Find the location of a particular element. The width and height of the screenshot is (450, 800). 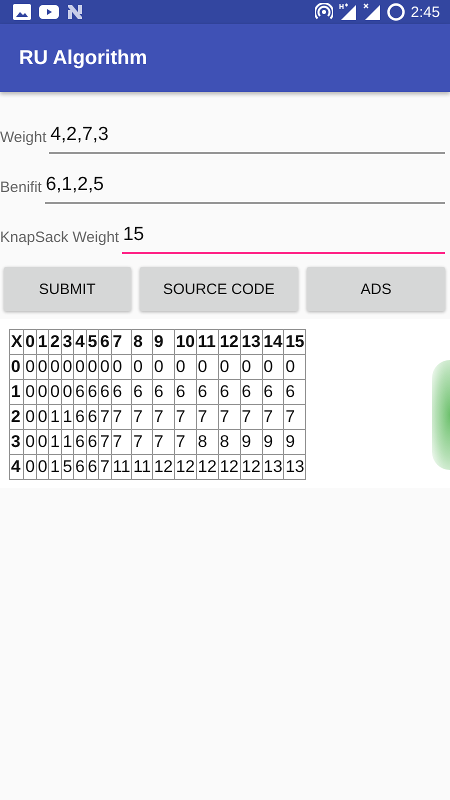

field-label: KnapSack Weight is located at coordinates (59, 238).